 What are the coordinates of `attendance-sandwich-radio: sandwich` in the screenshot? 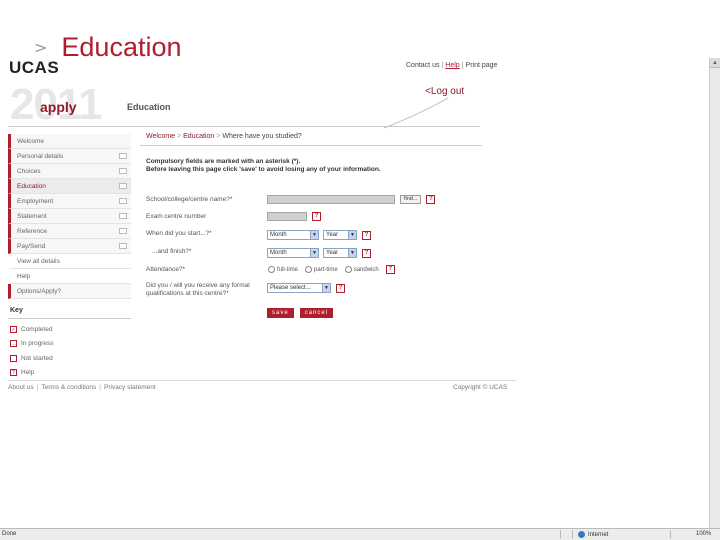 It's located at (361, 269).